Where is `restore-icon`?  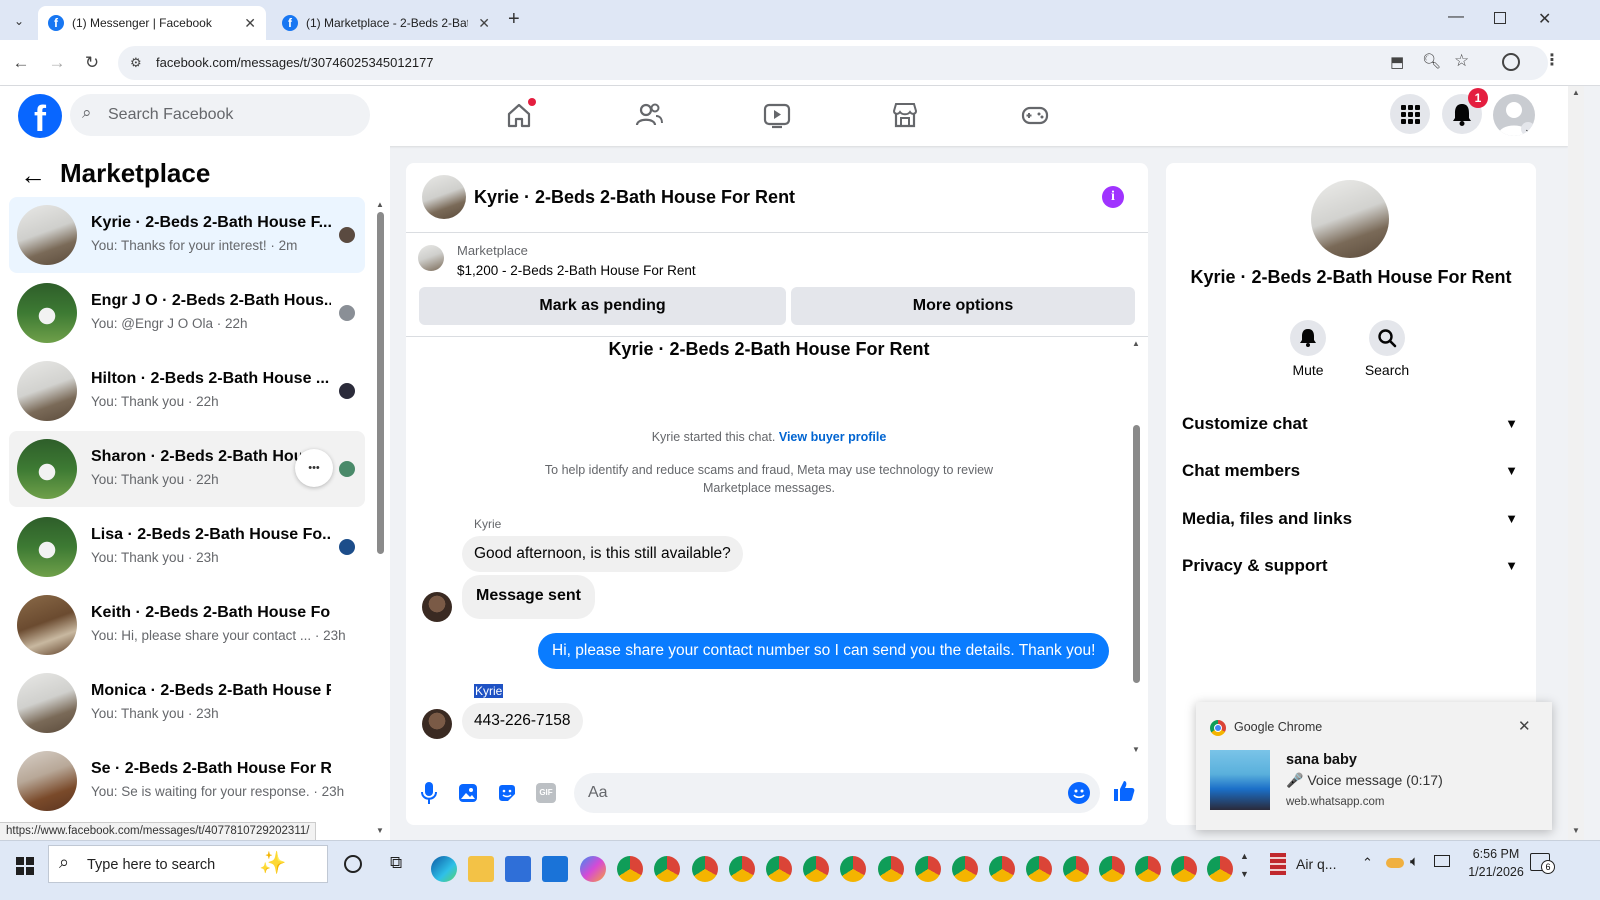
restore-icon is located at coordinates (1500, 18).